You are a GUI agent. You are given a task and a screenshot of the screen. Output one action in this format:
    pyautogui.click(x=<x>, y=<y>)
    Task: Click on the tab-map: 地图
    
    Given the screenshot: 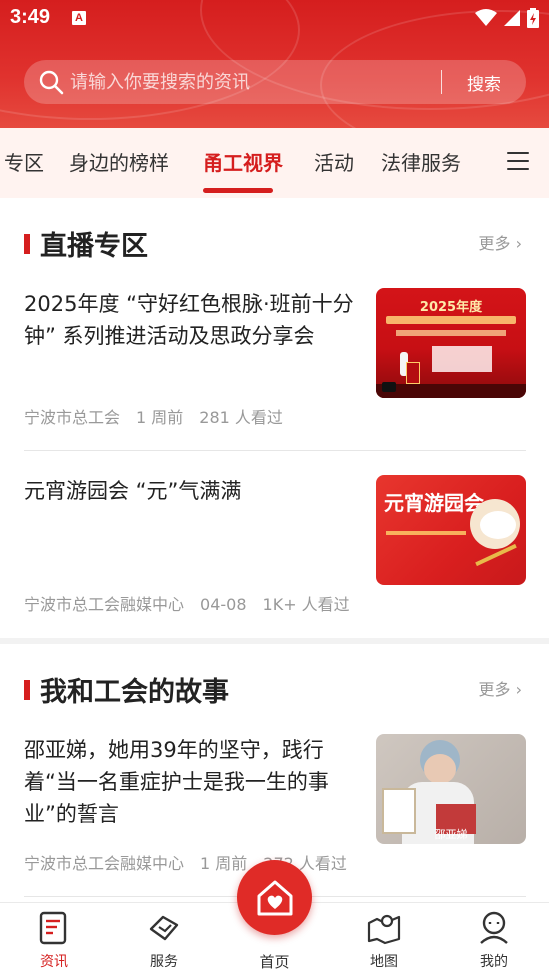 What is the action you would take?
    pyautogui.click(x=384, y=940)
    